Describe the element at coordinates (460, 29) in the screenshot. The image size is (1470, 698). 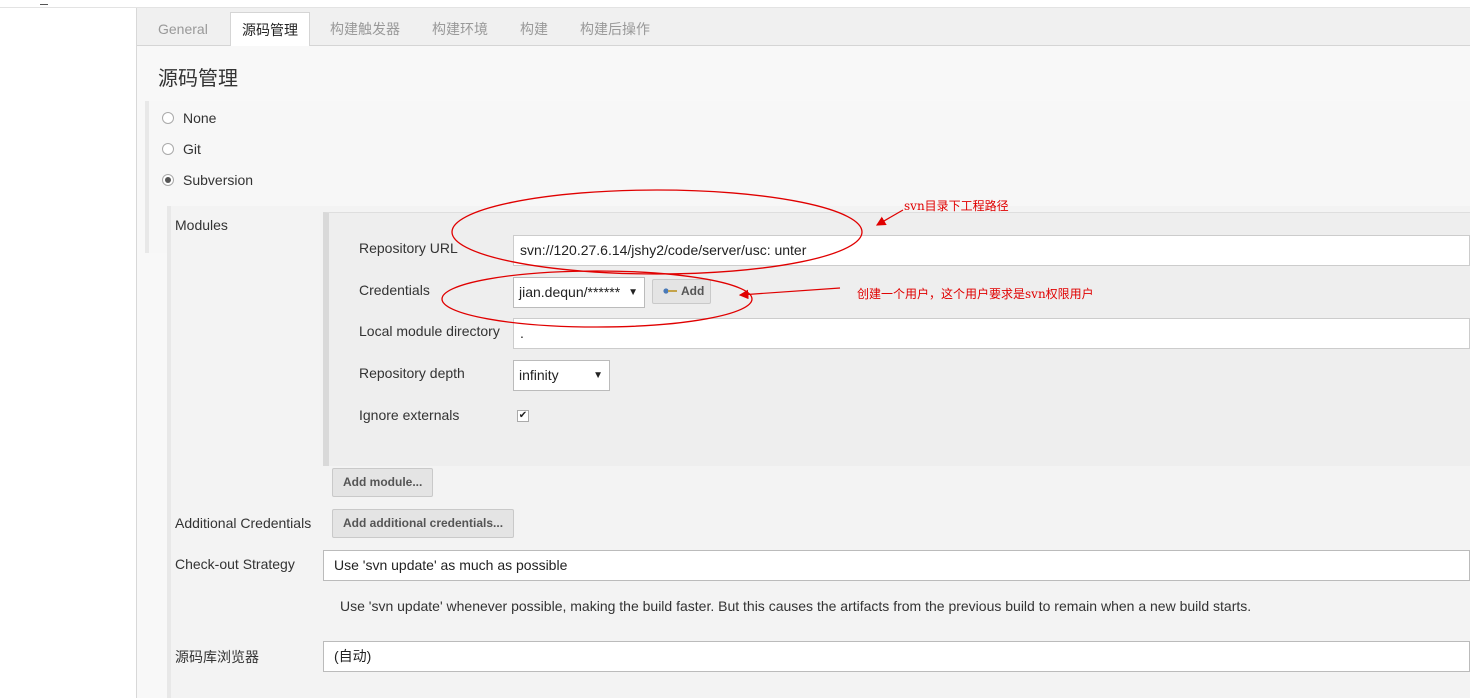
I see `tab-build-environment: 构建环境` at that location.